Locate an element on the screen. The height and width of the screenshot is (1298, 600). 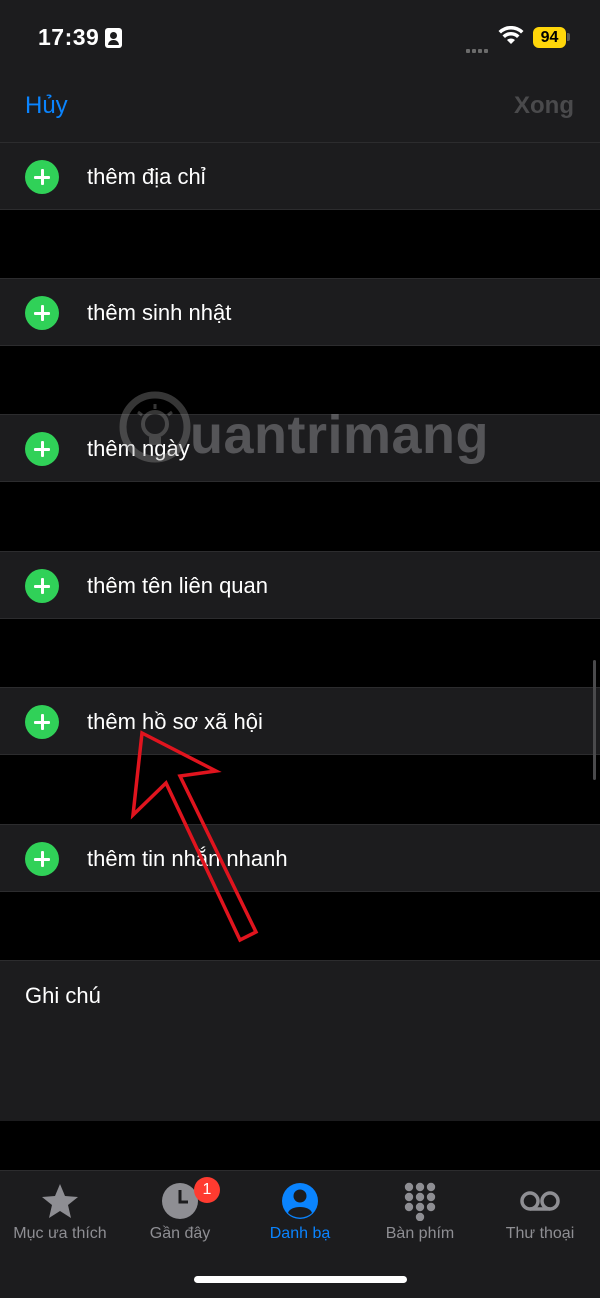
tab-favorites: Mục ưa thích is located at coordinates (60, 1211).